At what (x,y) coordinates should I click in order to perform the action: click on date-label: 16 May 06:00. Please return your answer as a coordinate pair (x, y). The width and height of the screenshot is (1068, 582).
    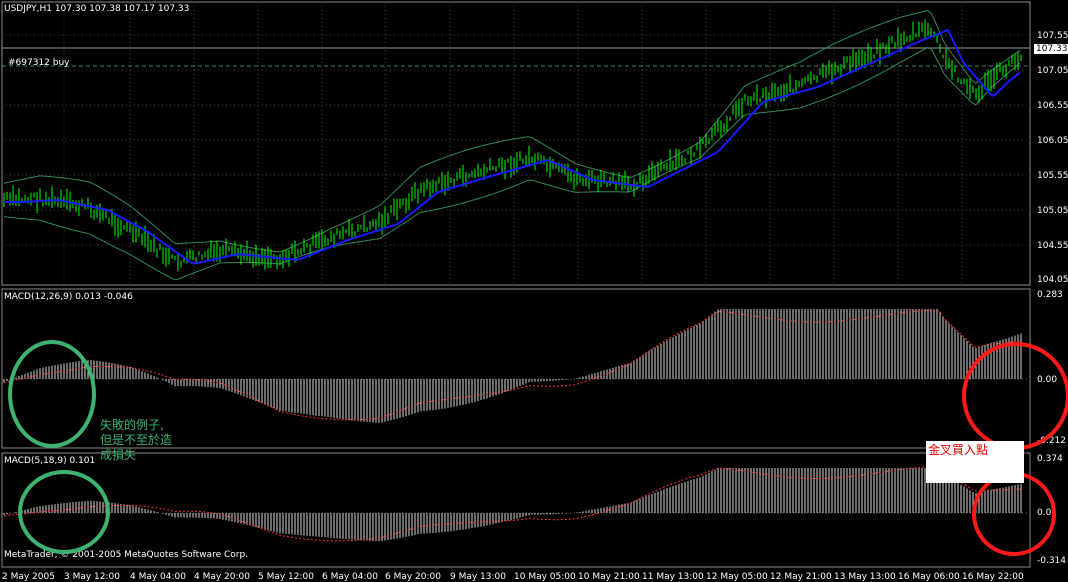
    Looking at the image, I should click on (929, 577).